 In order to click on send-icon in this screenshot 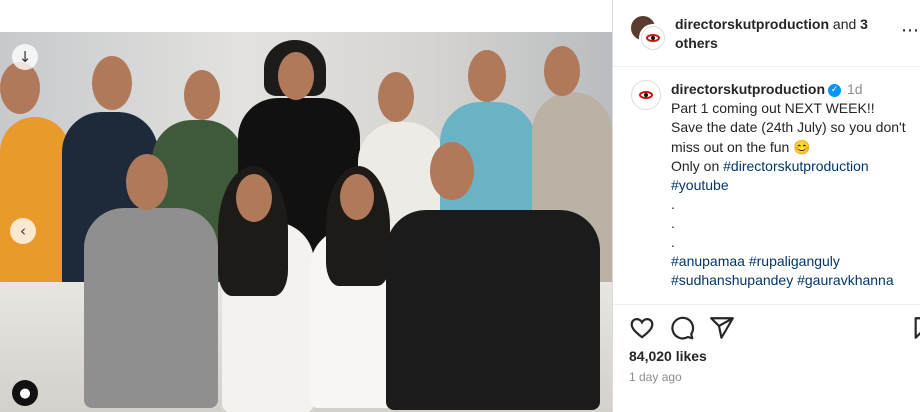, I will do `click(722, 328)`.